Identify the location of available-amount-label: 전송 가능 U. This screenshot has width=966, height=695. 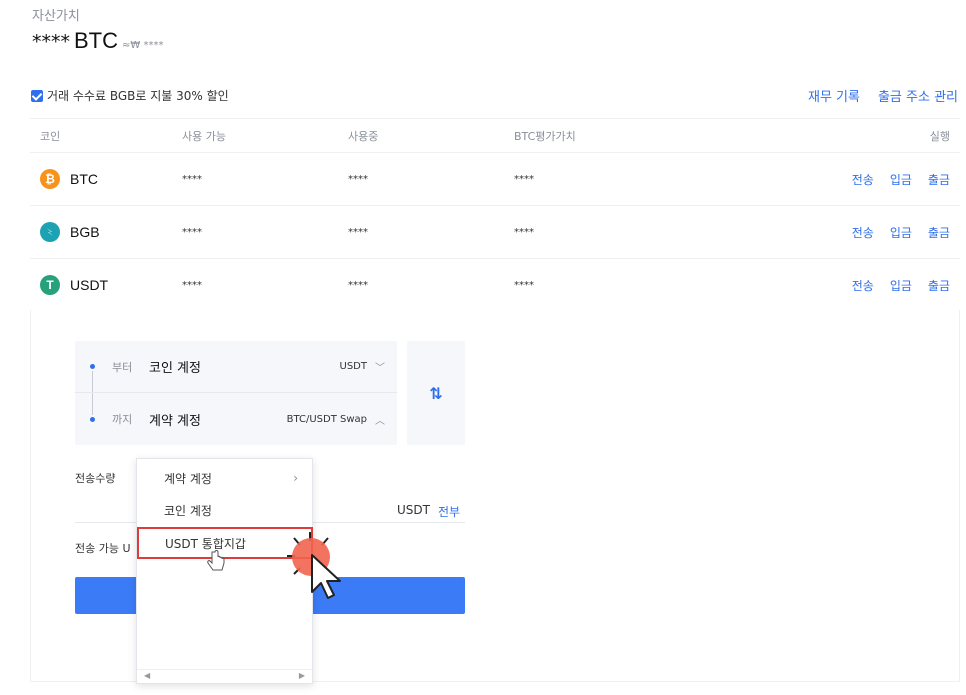
(103, 548).